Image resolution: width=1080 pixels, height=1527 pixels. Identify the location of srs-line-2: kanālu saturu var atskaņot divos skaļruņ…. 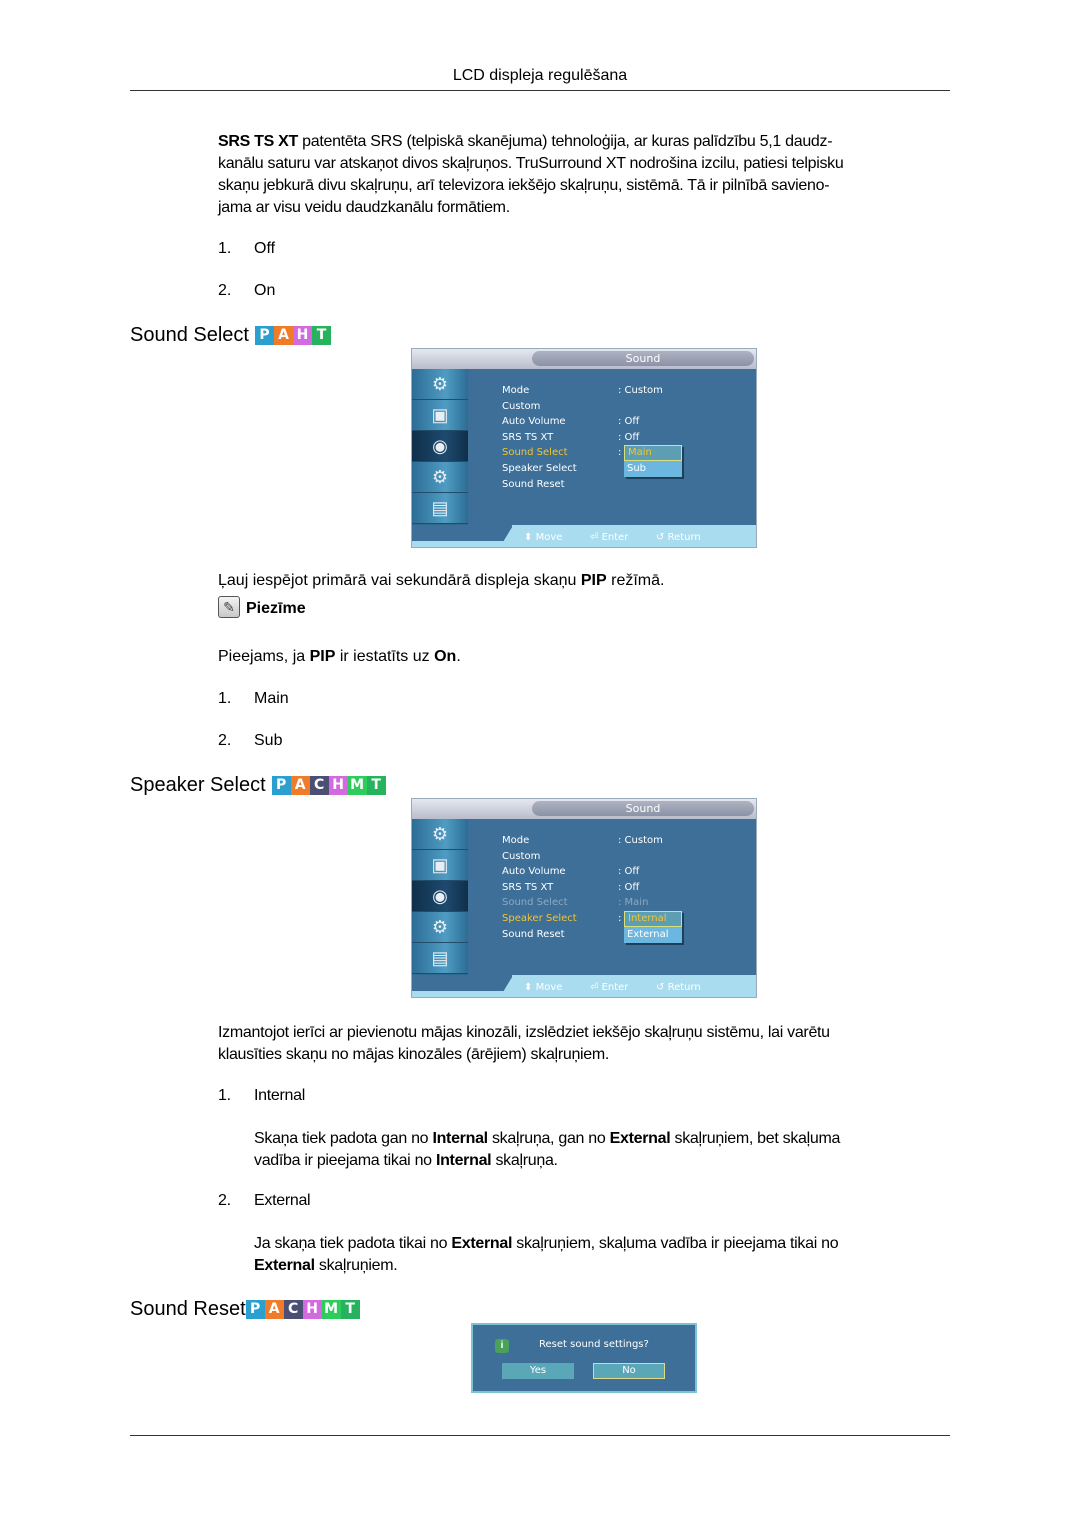
(531, 163).